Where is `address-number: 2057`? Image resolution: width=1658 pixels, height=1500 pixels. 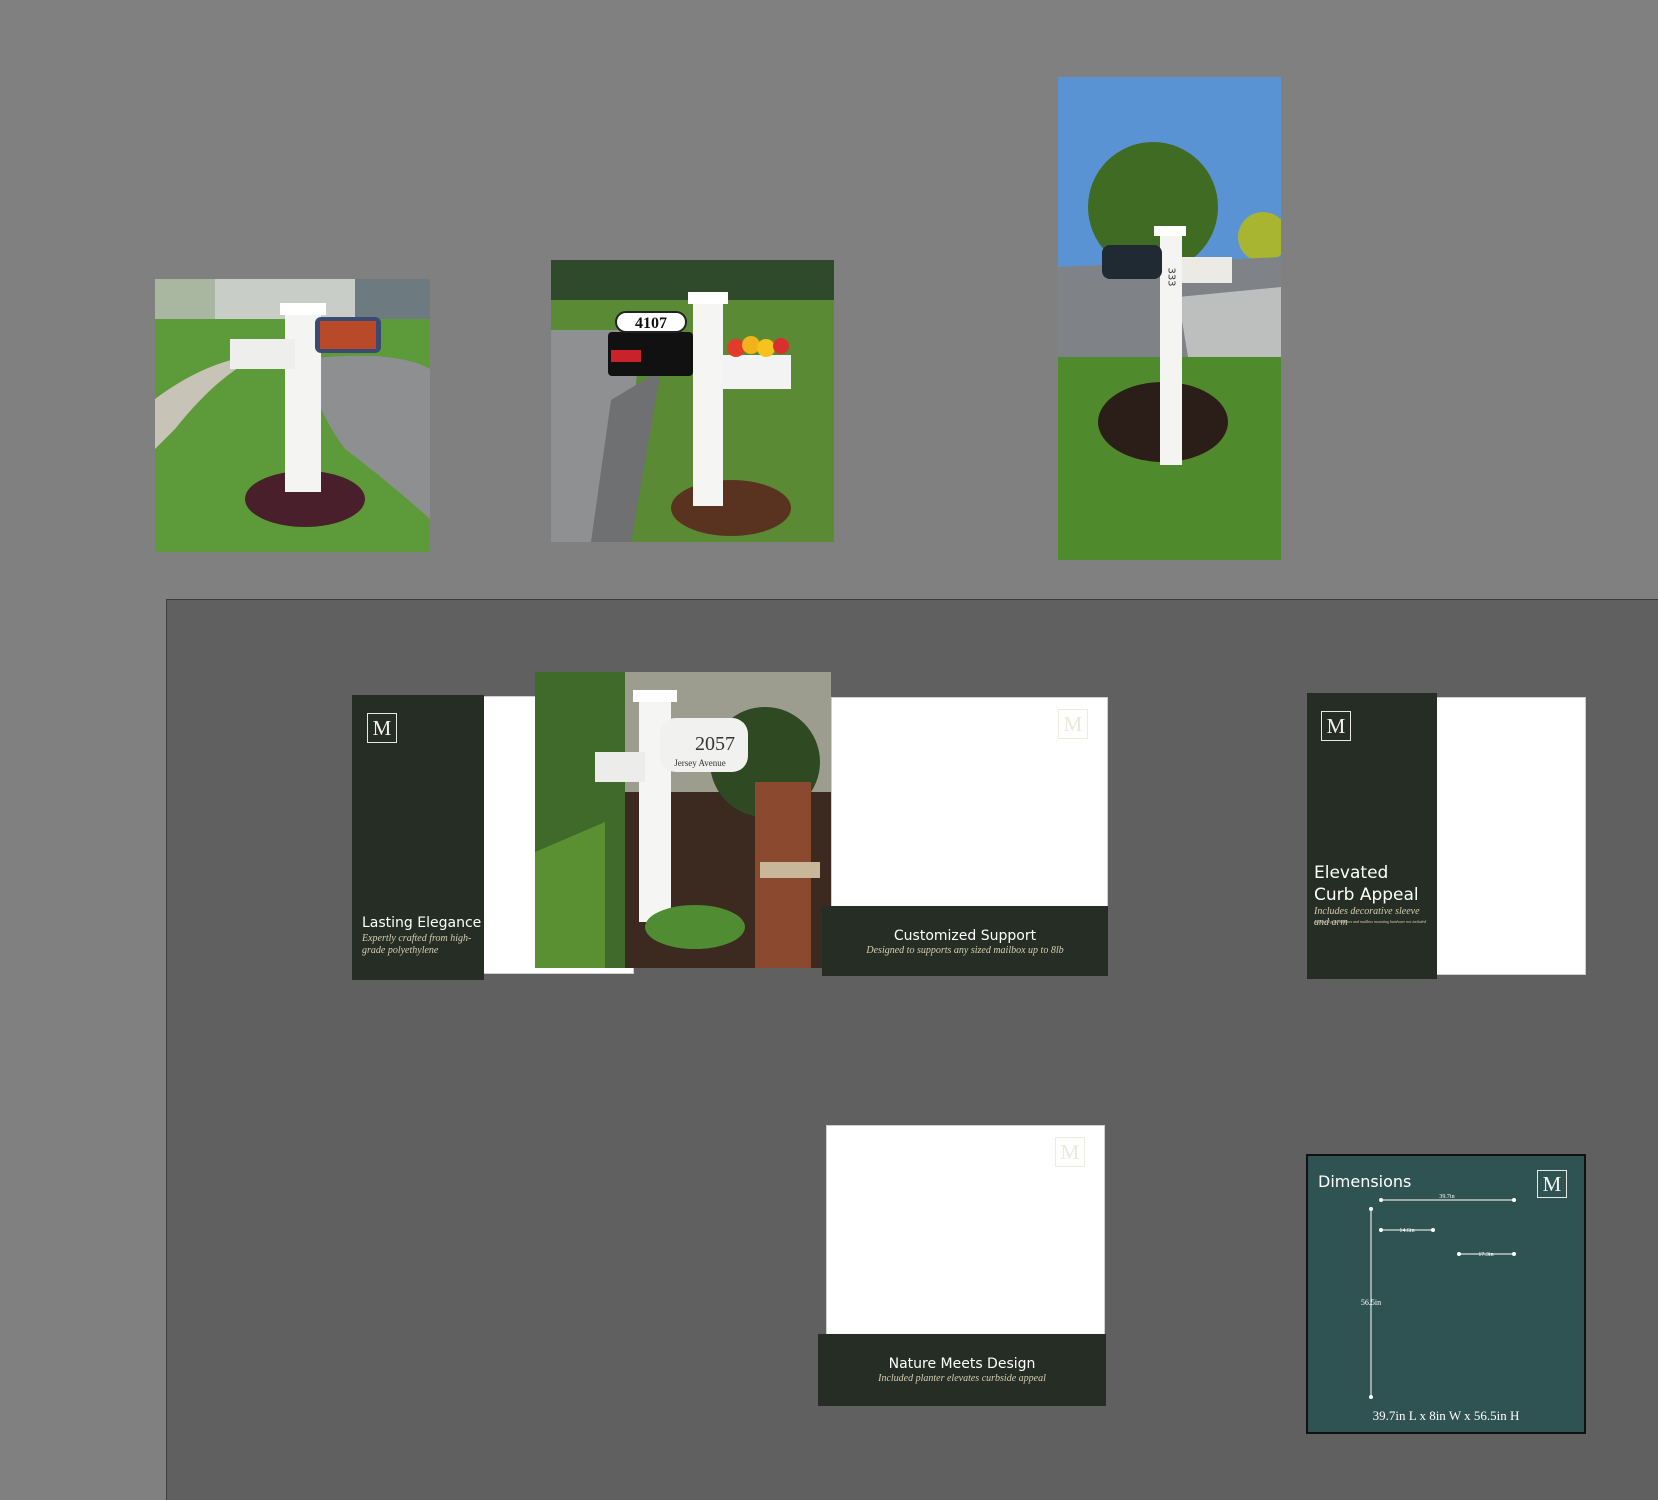 address-number: 2057 is located at coordinates (715, 744).